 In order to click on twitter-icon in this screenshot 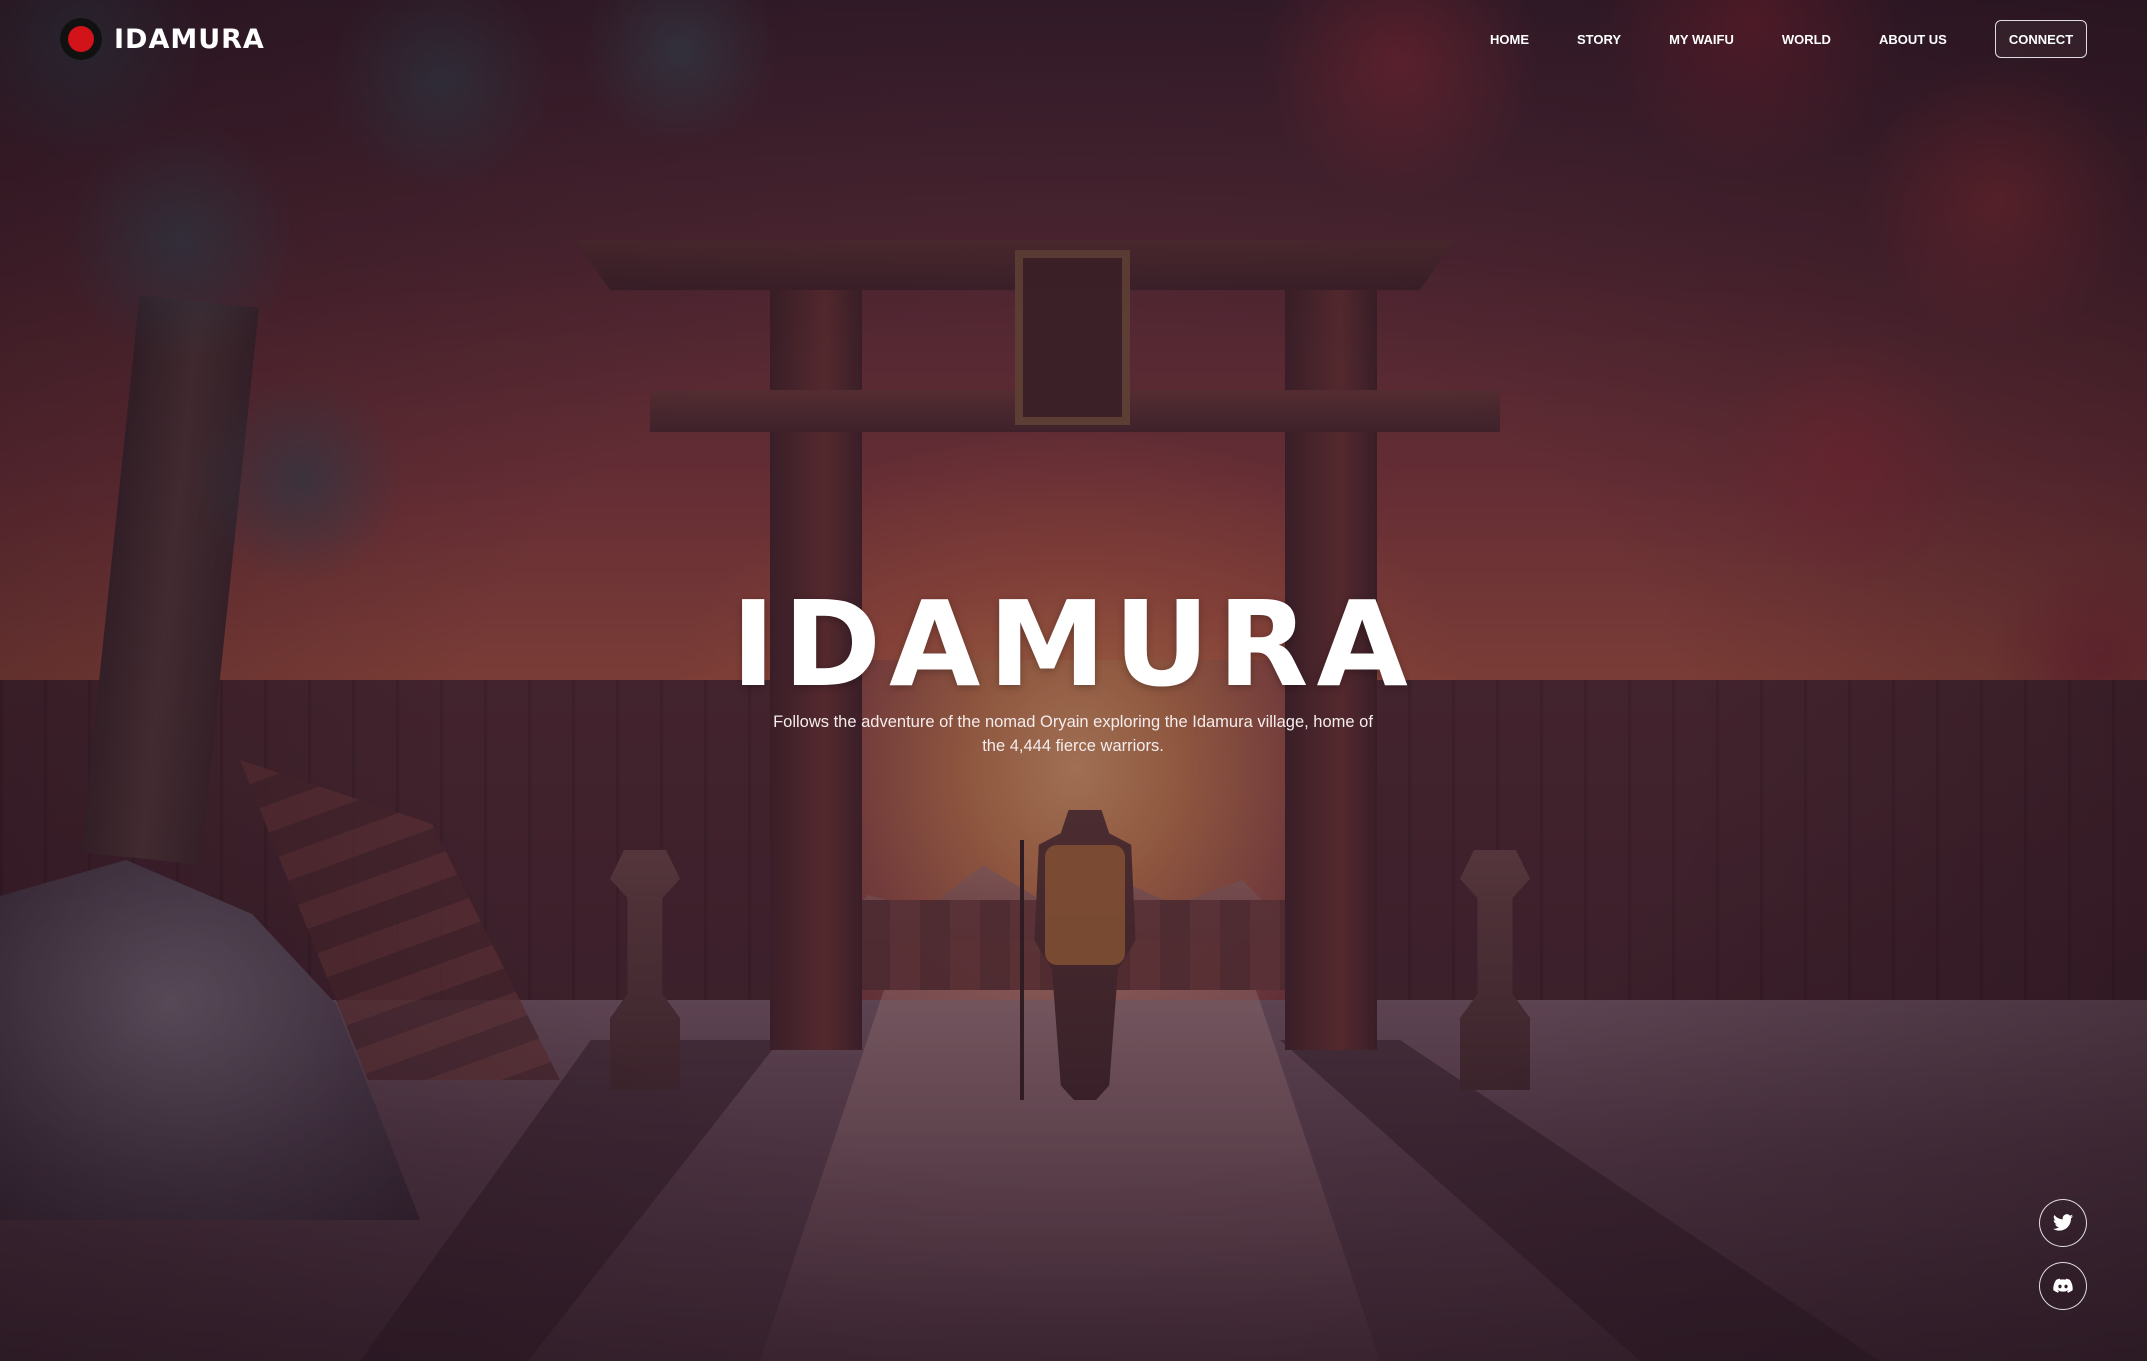, I will do `click(2063, 1222)`.